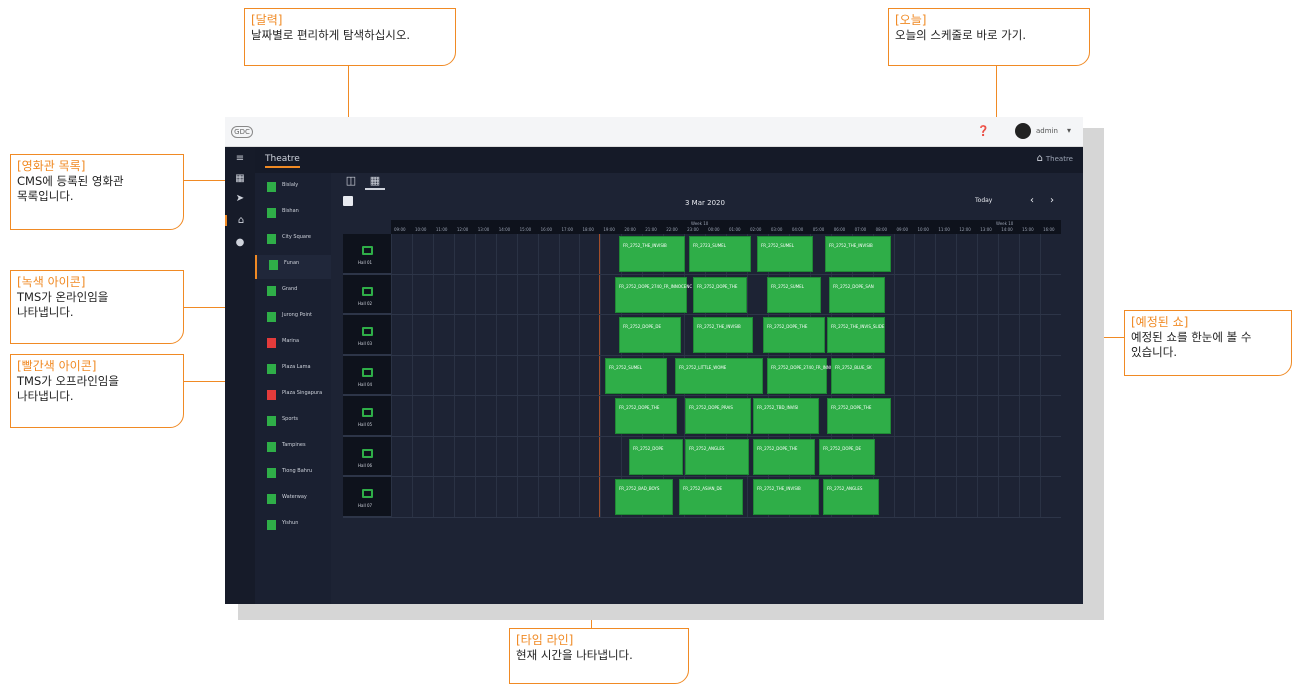 The width and height of the screenshot is (1295, 688). I want to click on scheduled-show: FR_2752_TBD_INVISI, so click(786, 416).